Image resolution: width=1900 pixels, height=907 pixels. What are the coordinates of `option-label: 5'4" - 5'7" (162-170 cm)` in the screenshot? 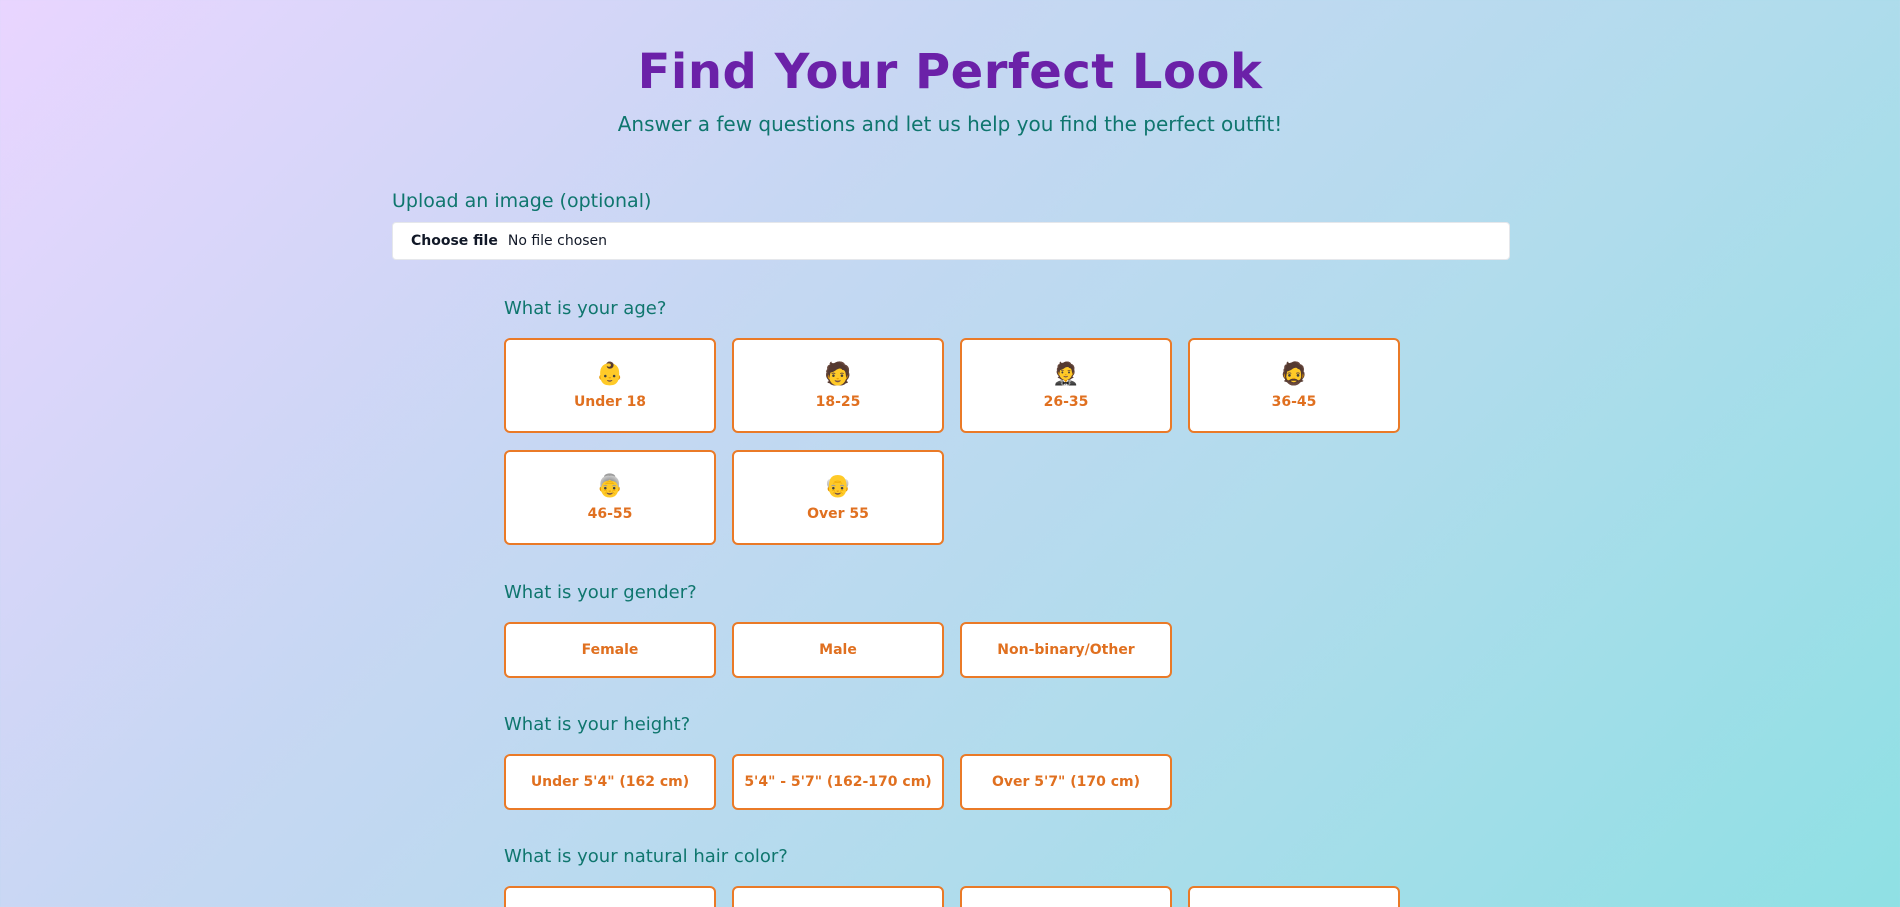 It's located at (838, 782).